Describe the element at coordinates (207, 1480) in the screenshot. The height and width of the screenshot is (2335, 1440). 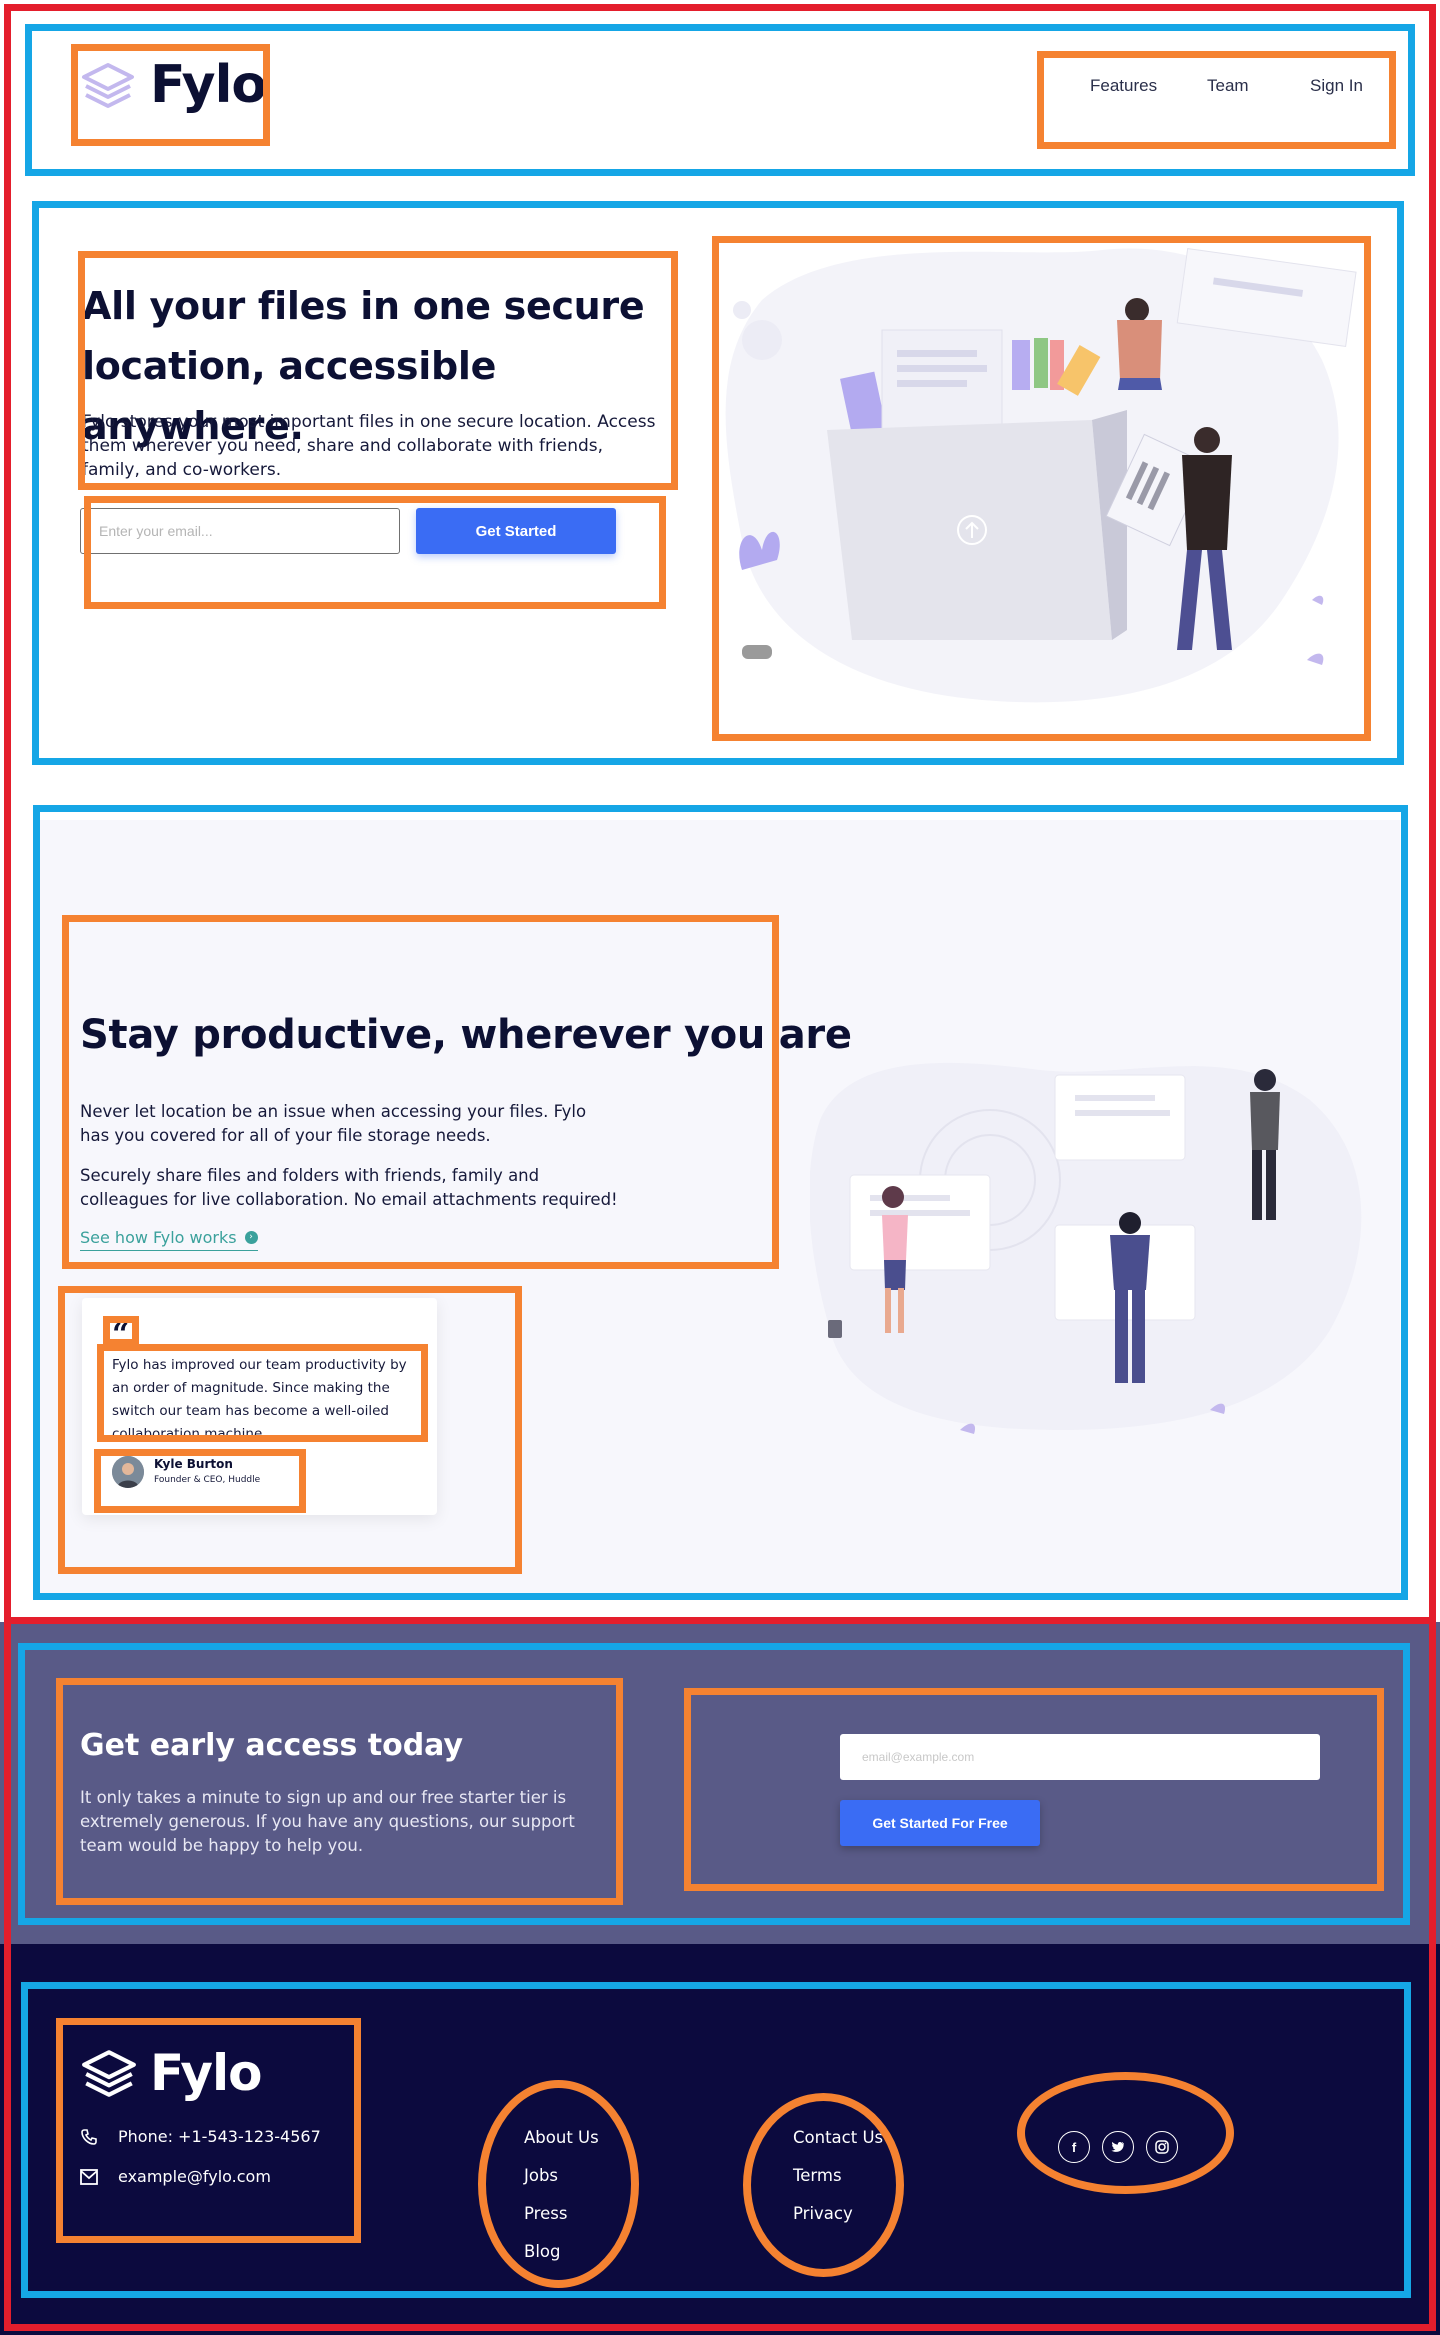
I see `testimonial-author-role: Founder & CEO, Huddle` at that location.